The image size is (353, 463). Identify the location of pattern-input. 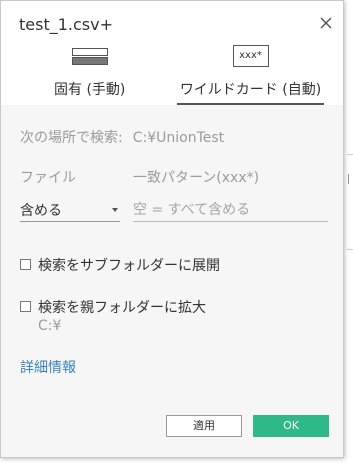
(230, 210).